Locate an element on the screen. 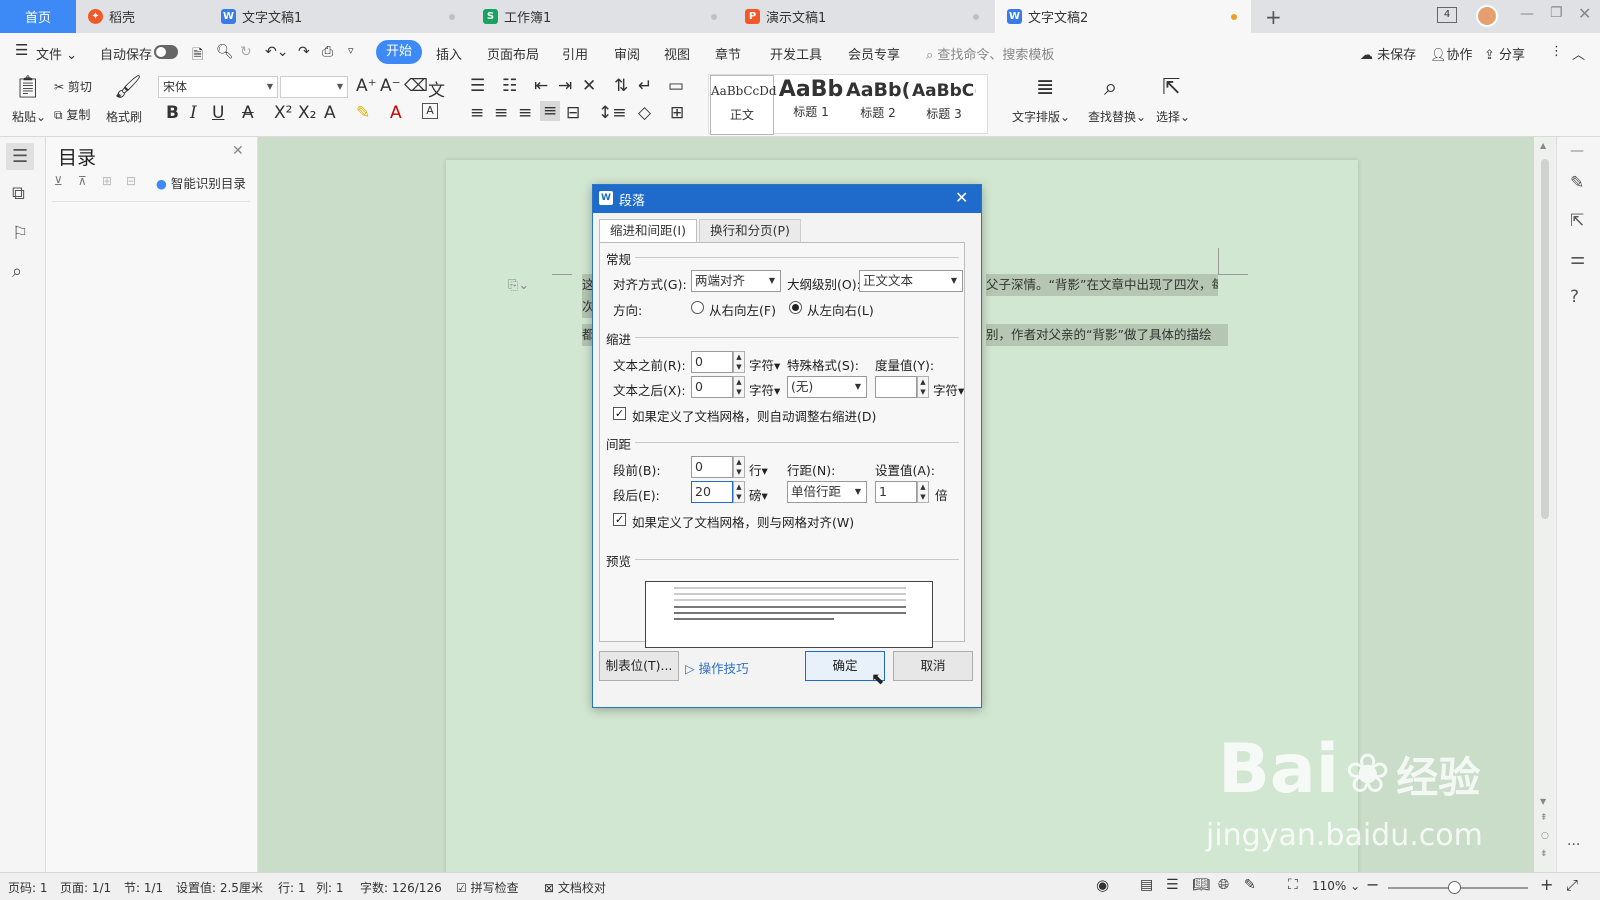 The image size is (1600, 900). vertical-scrollbar: ▲ ▼ ⇞ ○ ⇟ is located at coordinates (1545, 504).